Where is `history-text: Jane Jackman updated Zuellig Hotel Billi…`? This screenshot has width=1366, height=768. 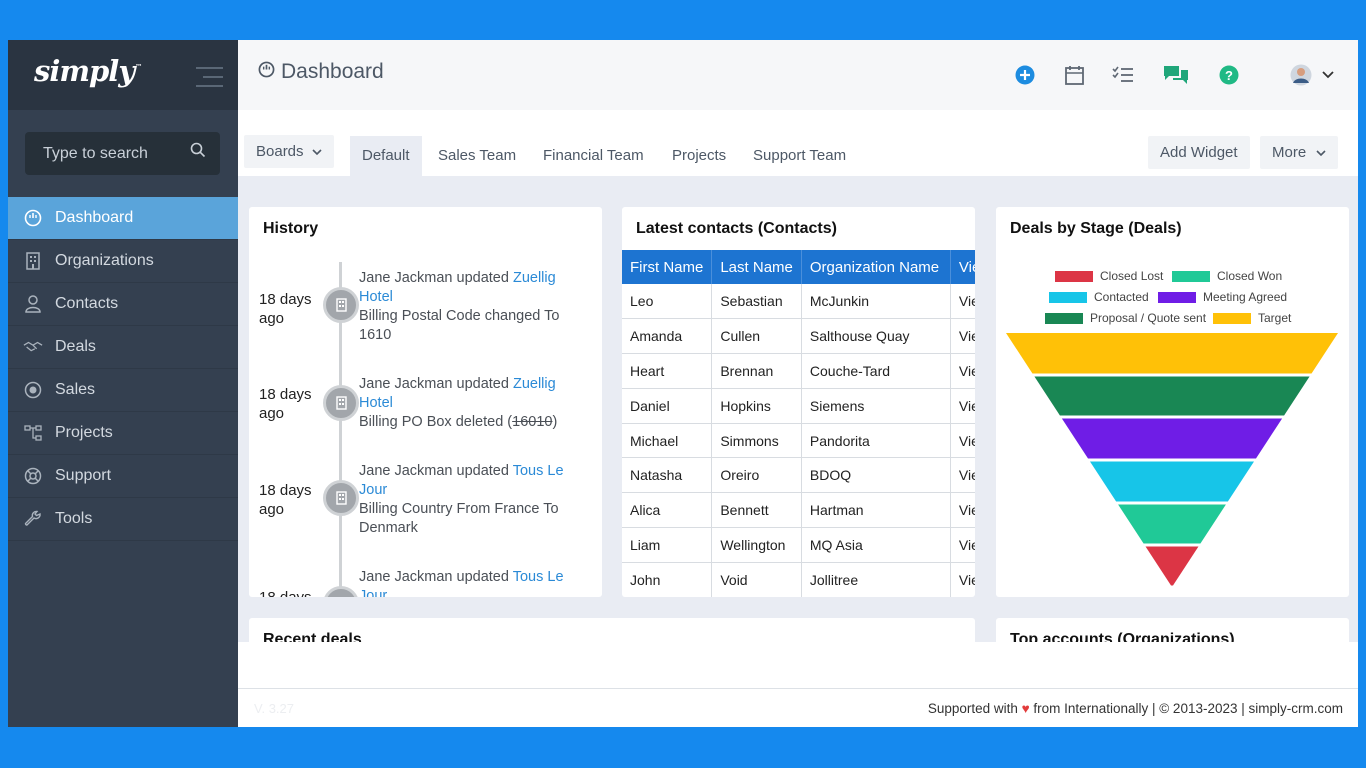
history-text: Jane Jackman updated Zuellig Hotel Billi… is located at coordinates (458, 403).